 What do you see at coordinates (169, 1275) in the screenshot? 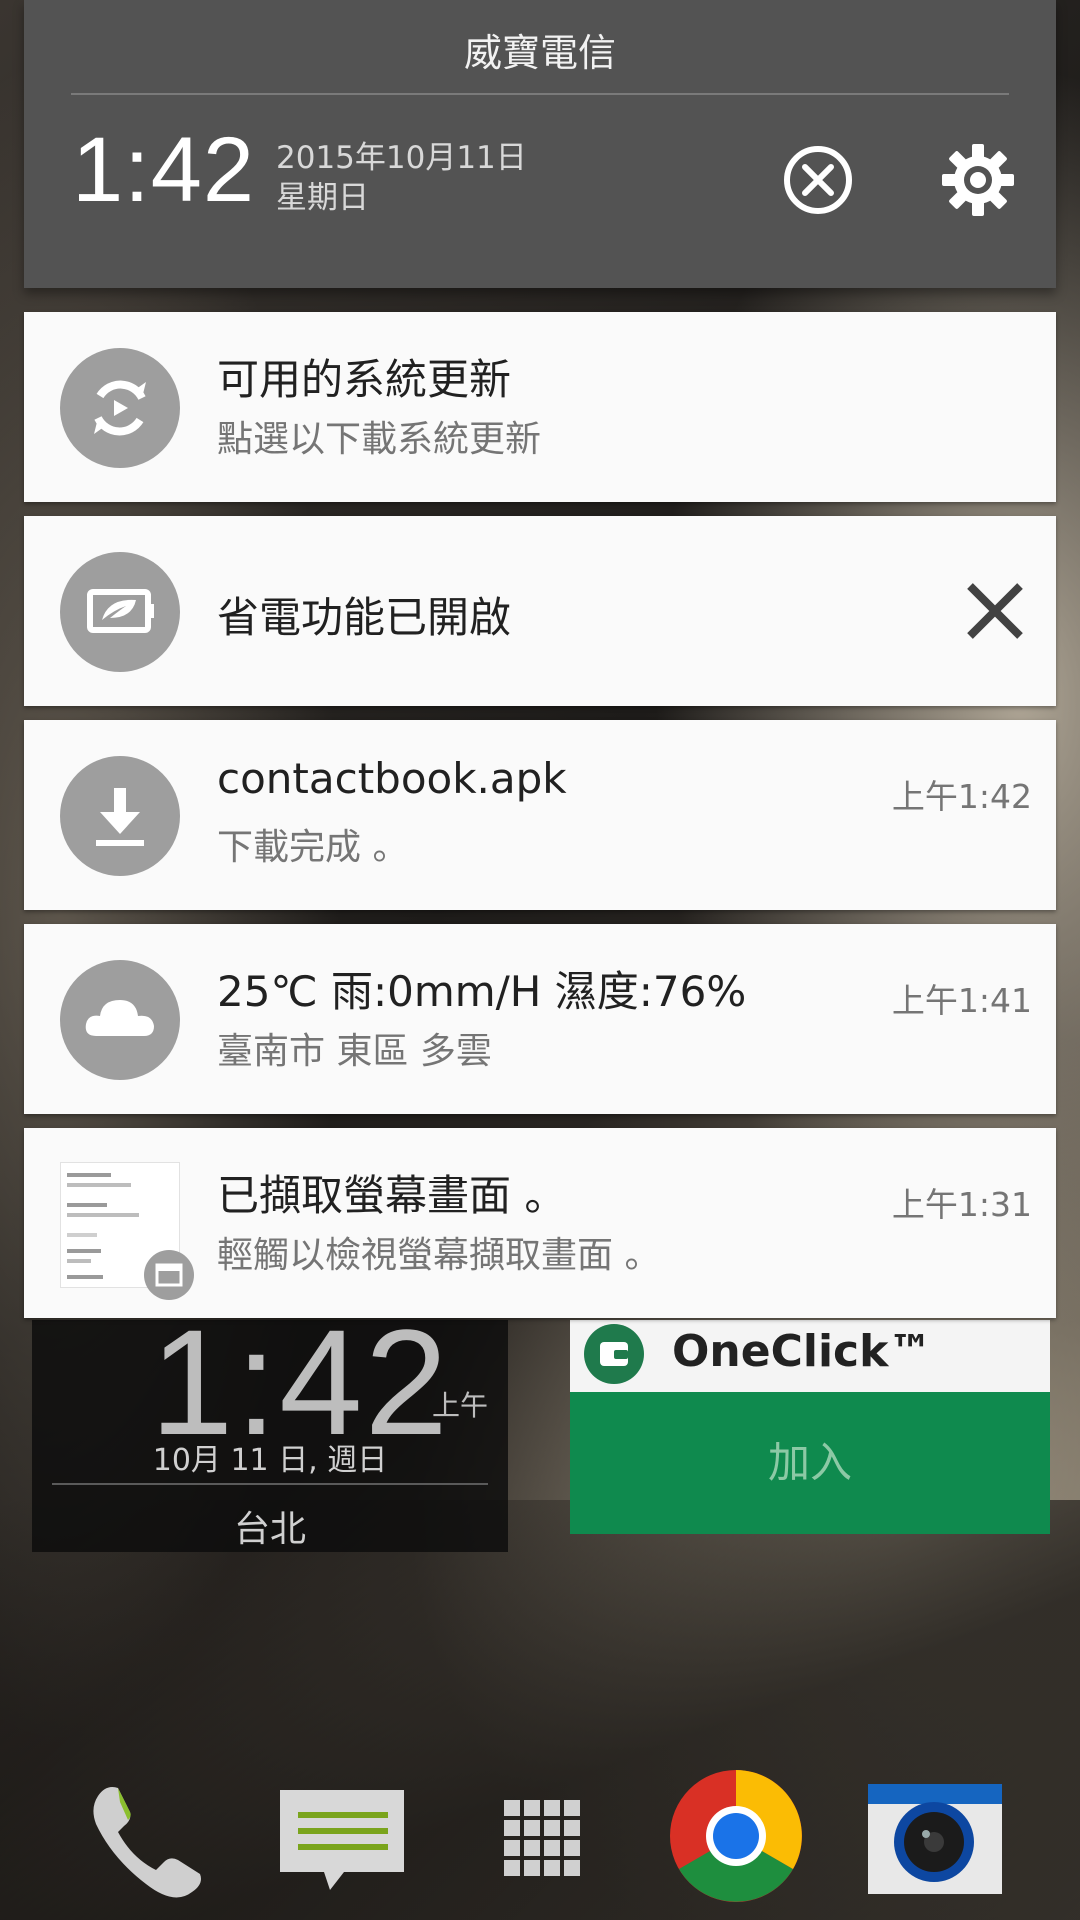
I see `screenshot-icon` at bounding box center [169, 1275].